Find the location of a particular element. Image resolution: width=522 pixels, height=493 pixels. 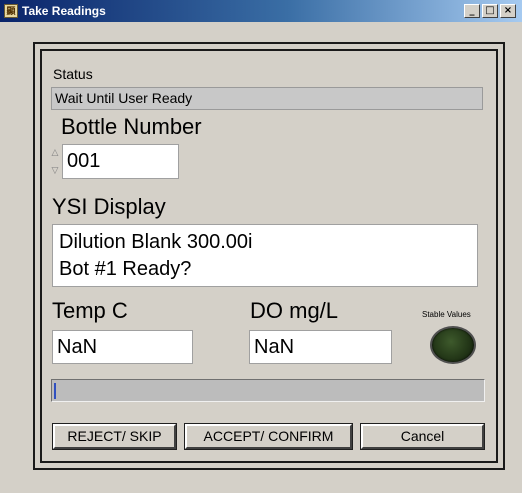

do-value: NaN is located at coordinates (320, 347).